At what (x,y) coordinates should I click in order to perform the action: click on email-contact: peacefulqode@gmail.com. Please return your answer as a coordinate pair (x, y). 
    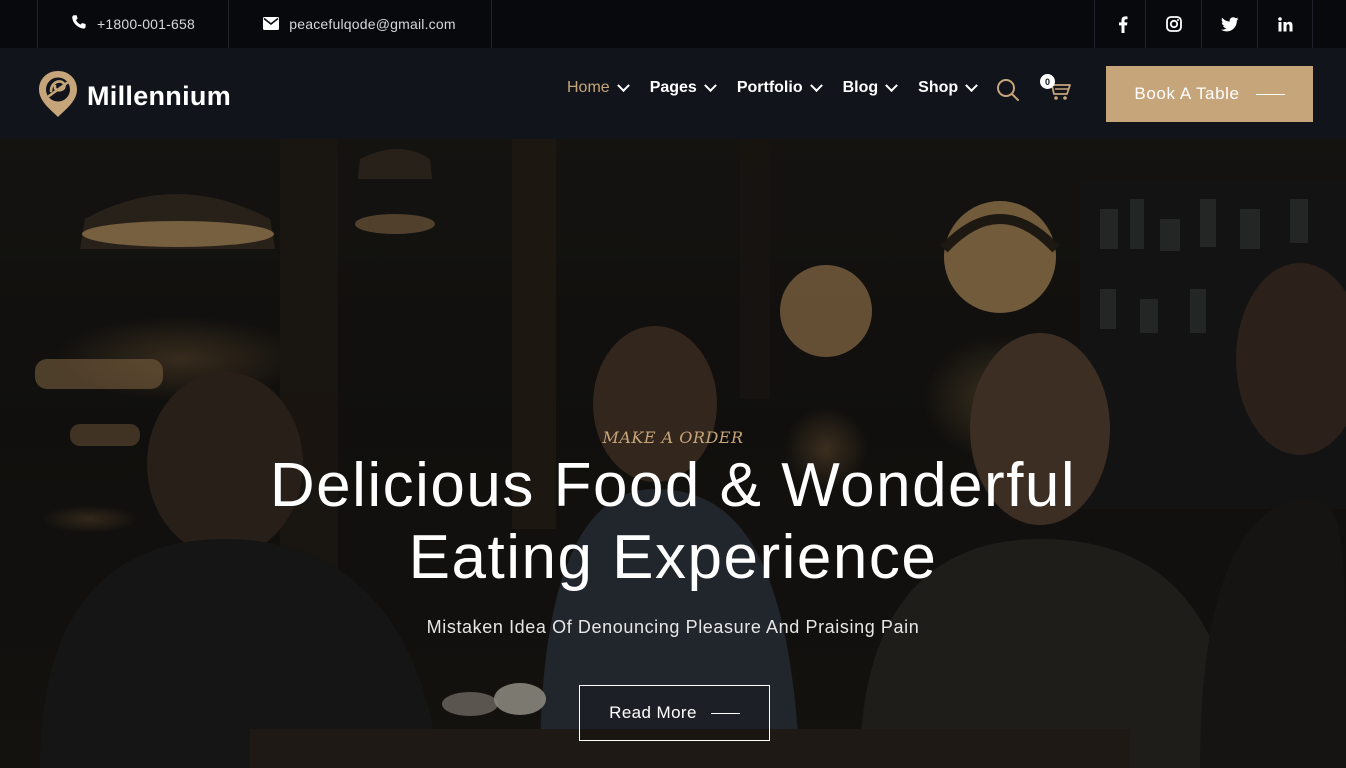
    Looking at the image, I should click on (360, 24).